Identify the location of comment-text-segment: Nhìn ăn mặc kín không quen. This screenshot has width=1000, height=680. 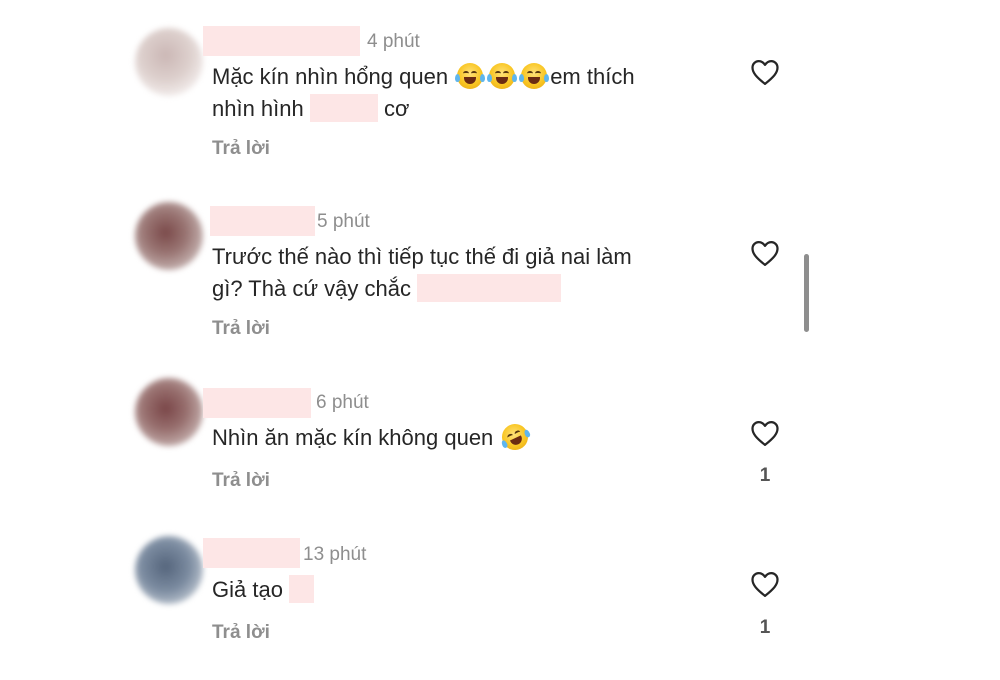
(353, 437).